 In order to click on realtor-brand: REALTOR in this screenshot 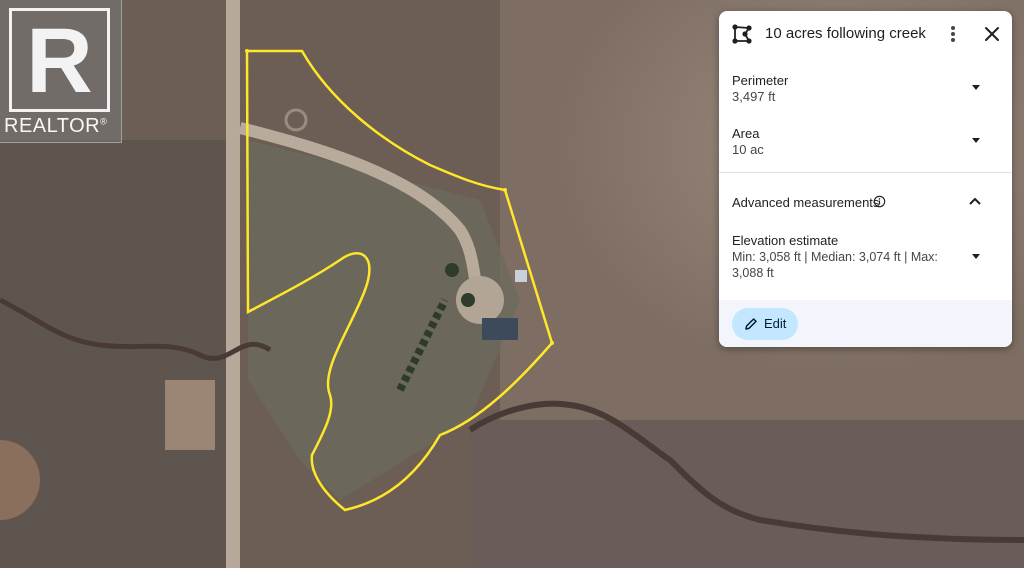, I will do `click(52, 126)`.